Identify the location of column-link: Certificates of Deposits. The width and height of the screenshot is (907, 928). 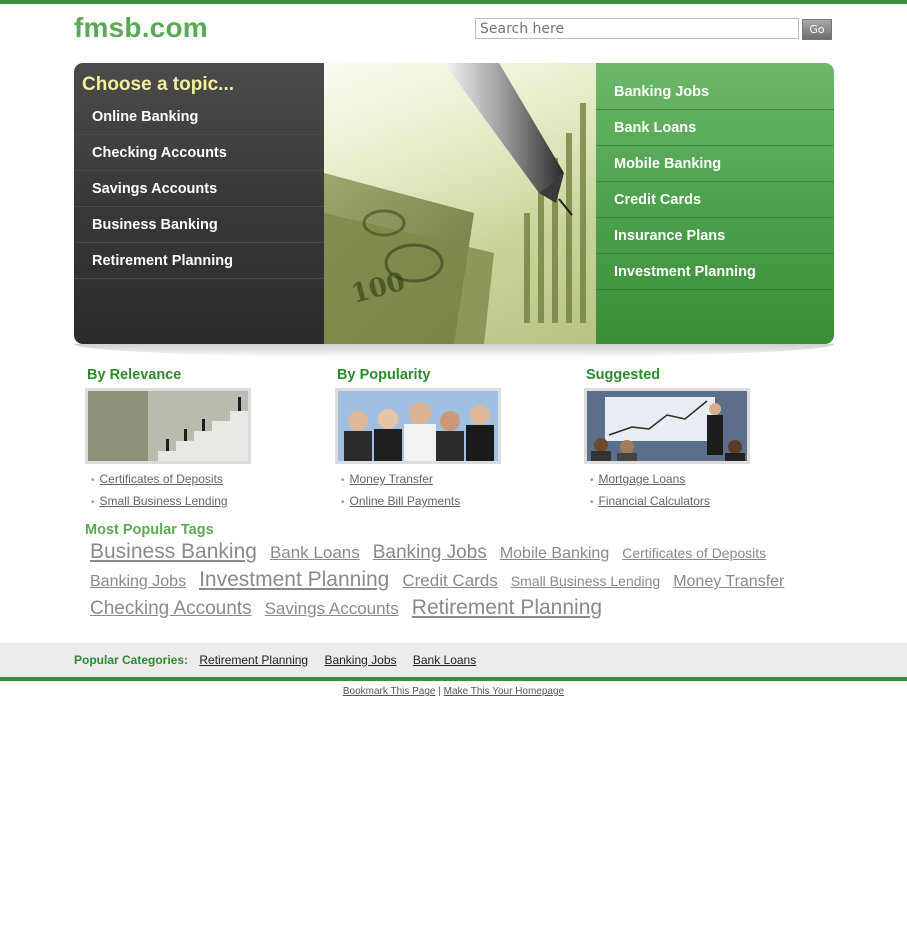
(161, 479).